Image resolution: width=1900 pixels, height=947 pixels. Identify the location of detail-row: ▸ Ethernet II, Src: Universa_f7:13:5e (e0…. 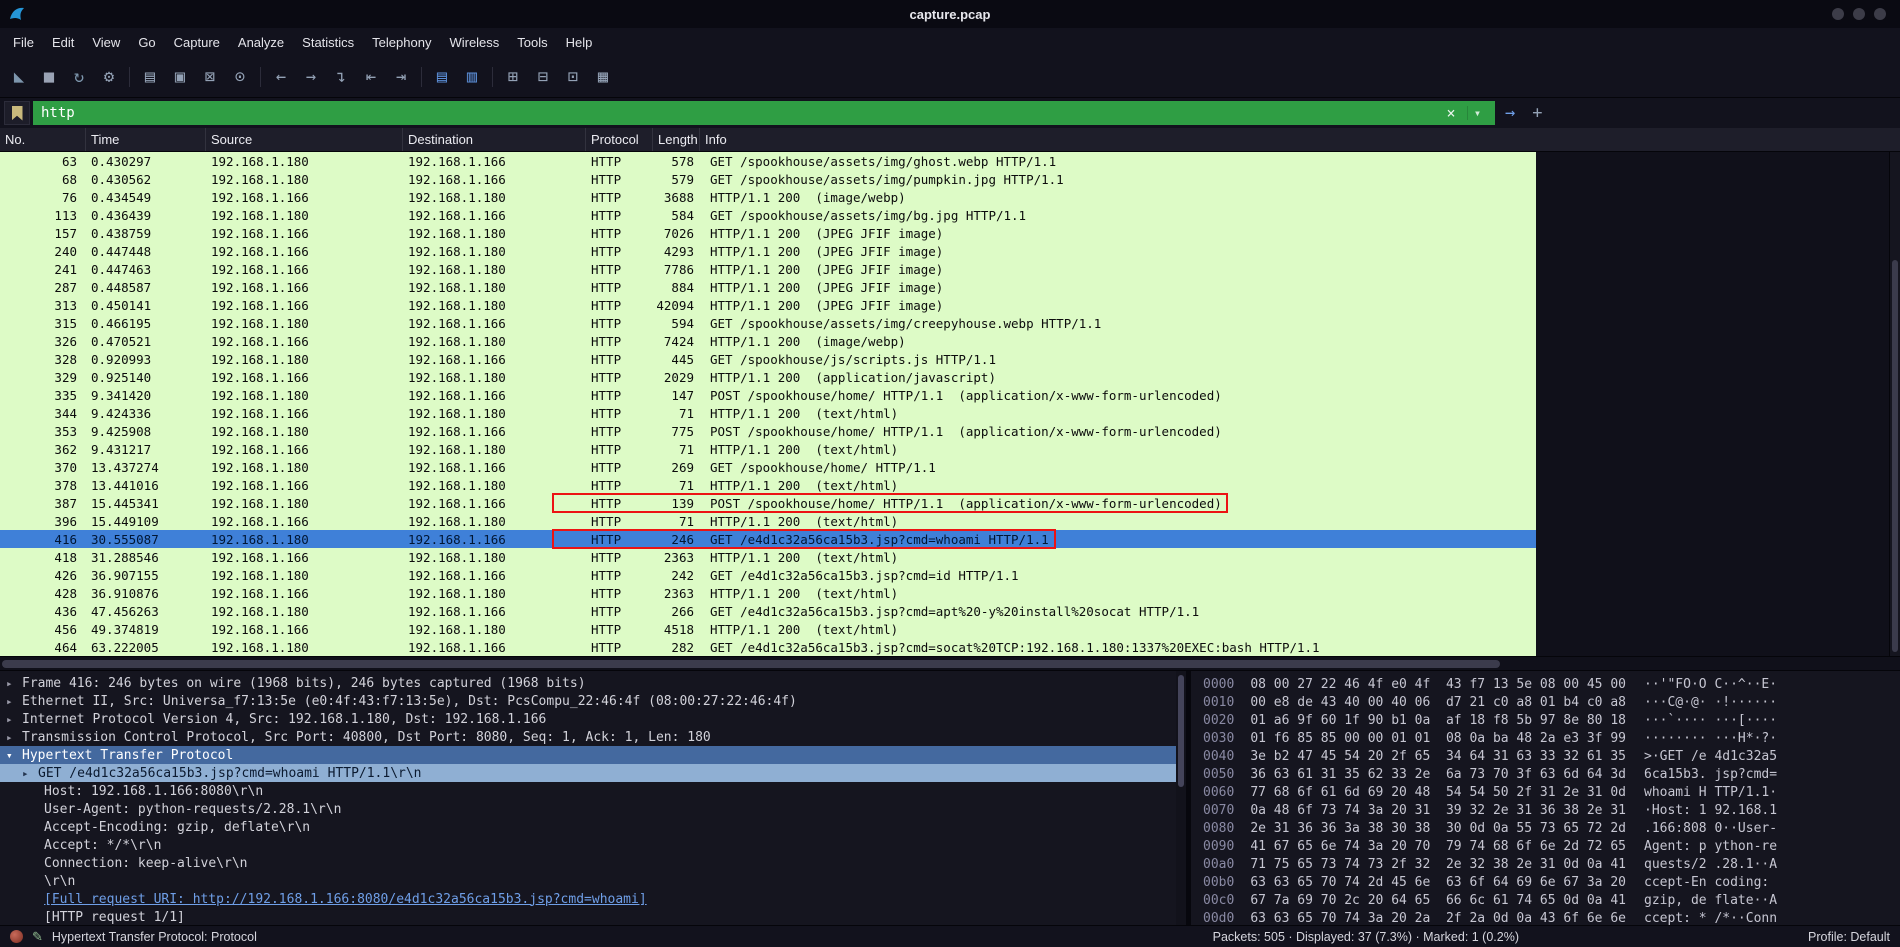
(593, 701).